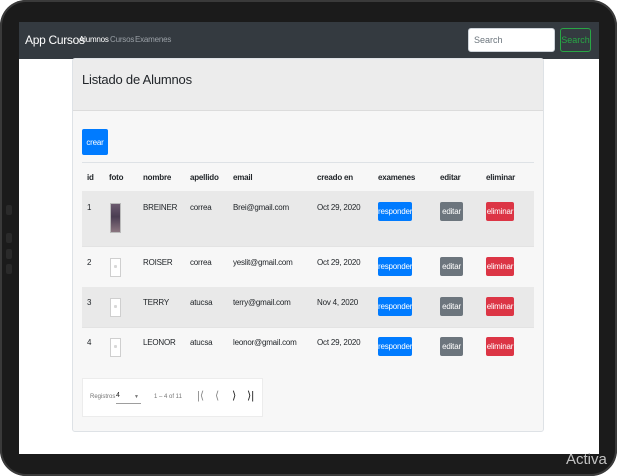  I want to click on nav-link-examenes: Examenes, so click(153, 39).